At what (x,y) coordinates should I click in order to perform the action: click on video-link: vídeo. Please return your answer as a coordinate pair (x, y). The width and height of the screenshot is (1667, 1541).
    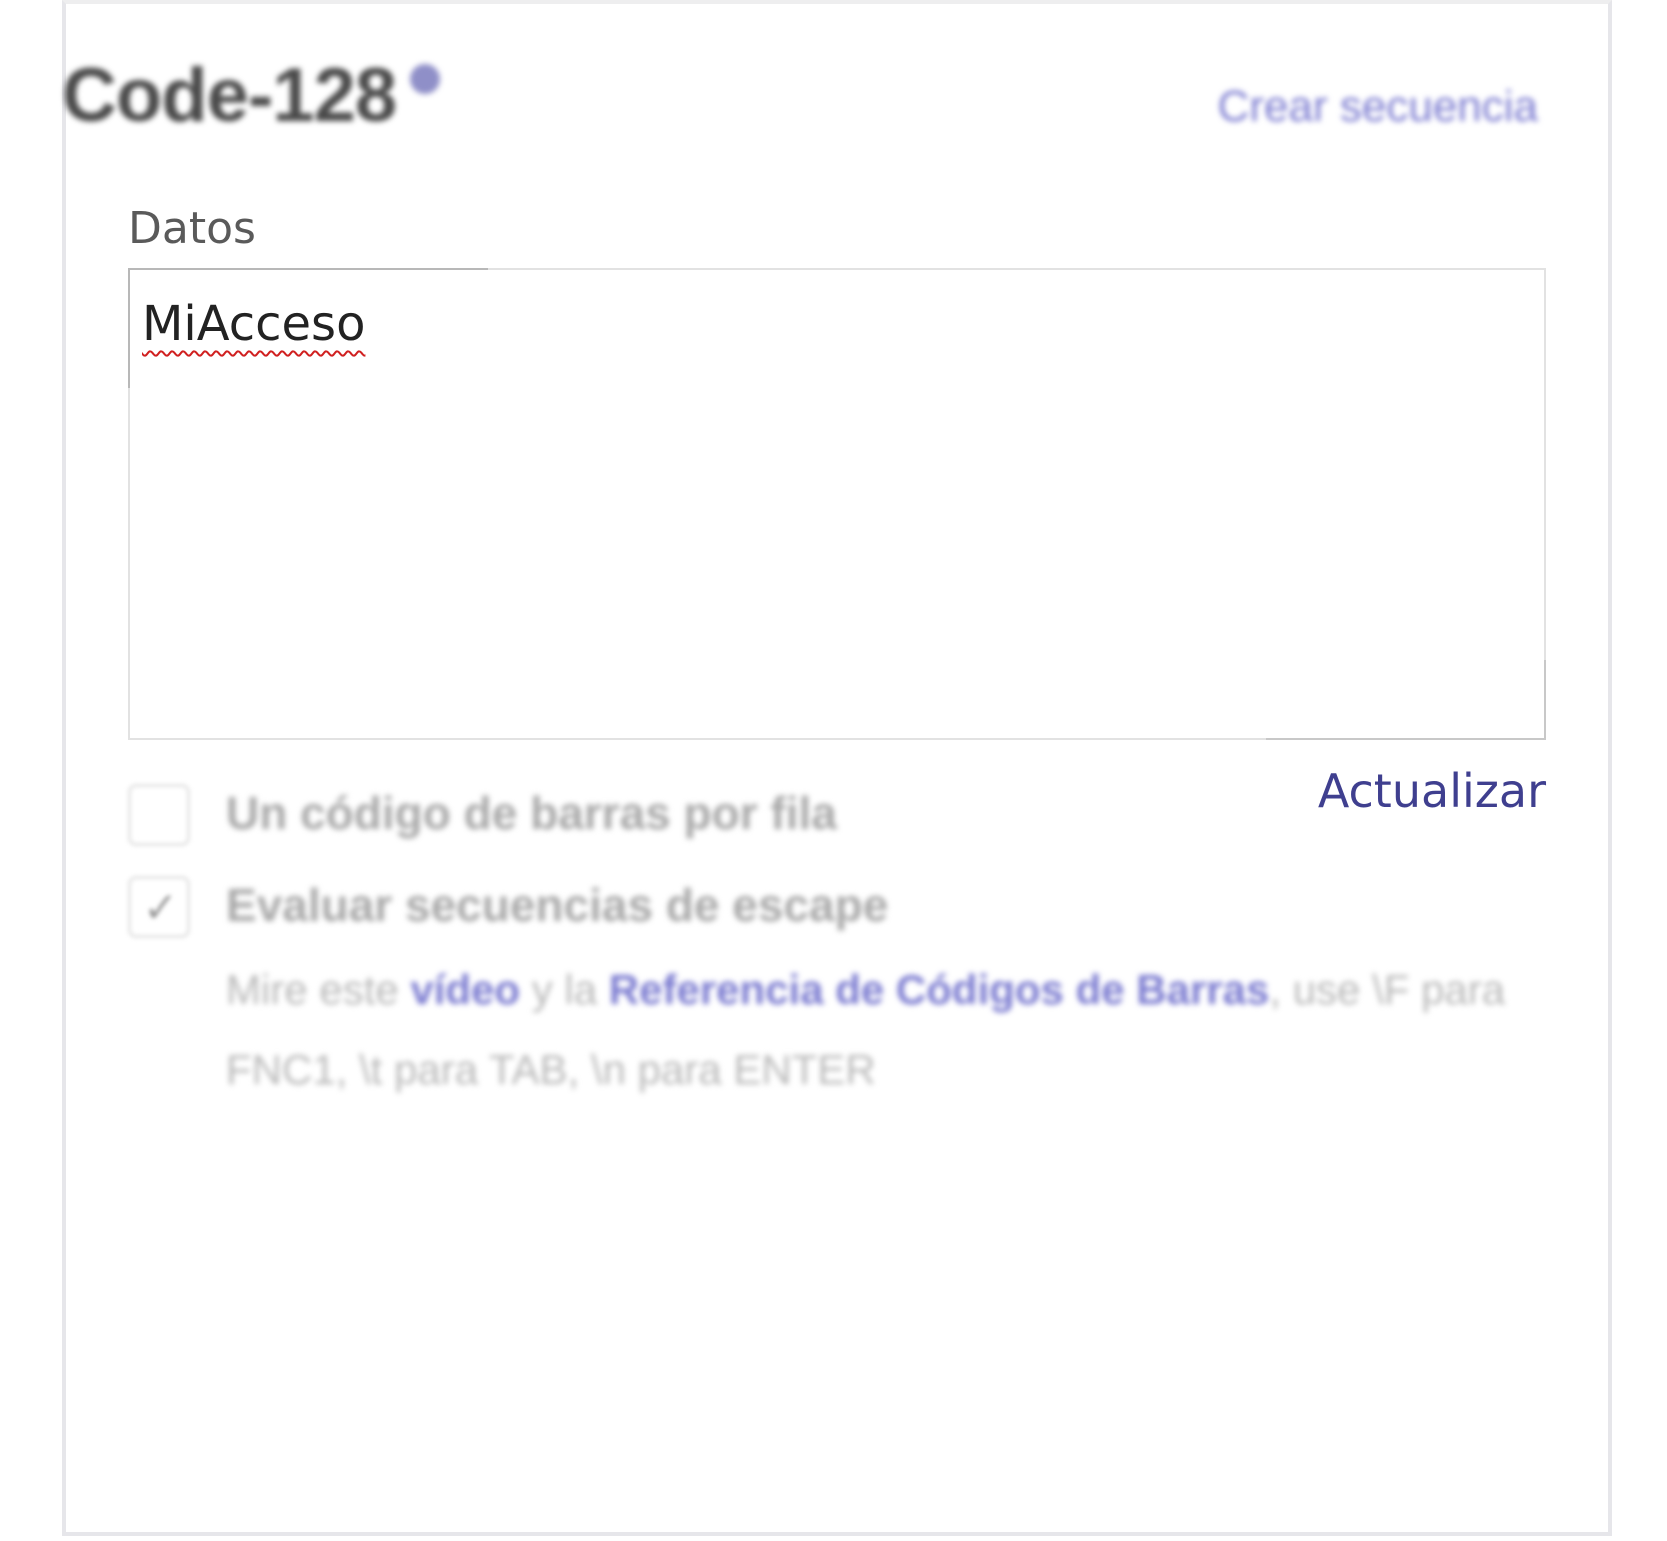
    Looking at the image, I should click on (465, 989).